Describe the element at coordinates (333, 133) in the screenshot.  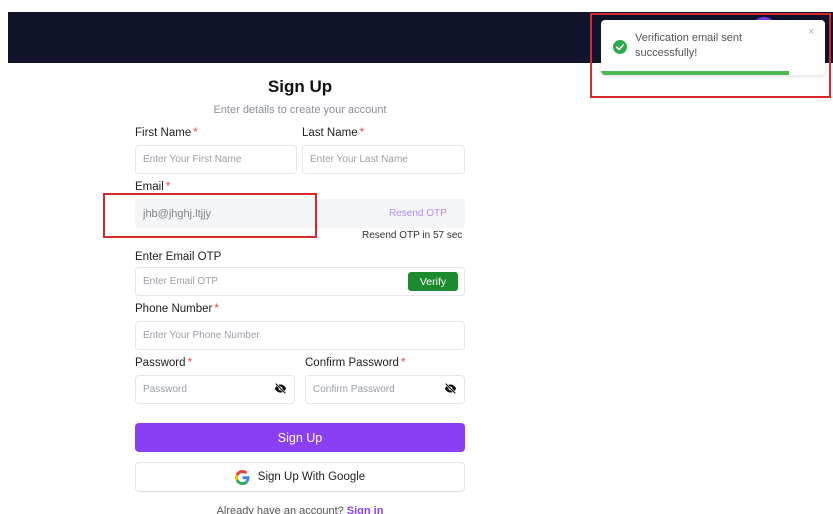
I see `last-name-label: Last Name *` at that location.